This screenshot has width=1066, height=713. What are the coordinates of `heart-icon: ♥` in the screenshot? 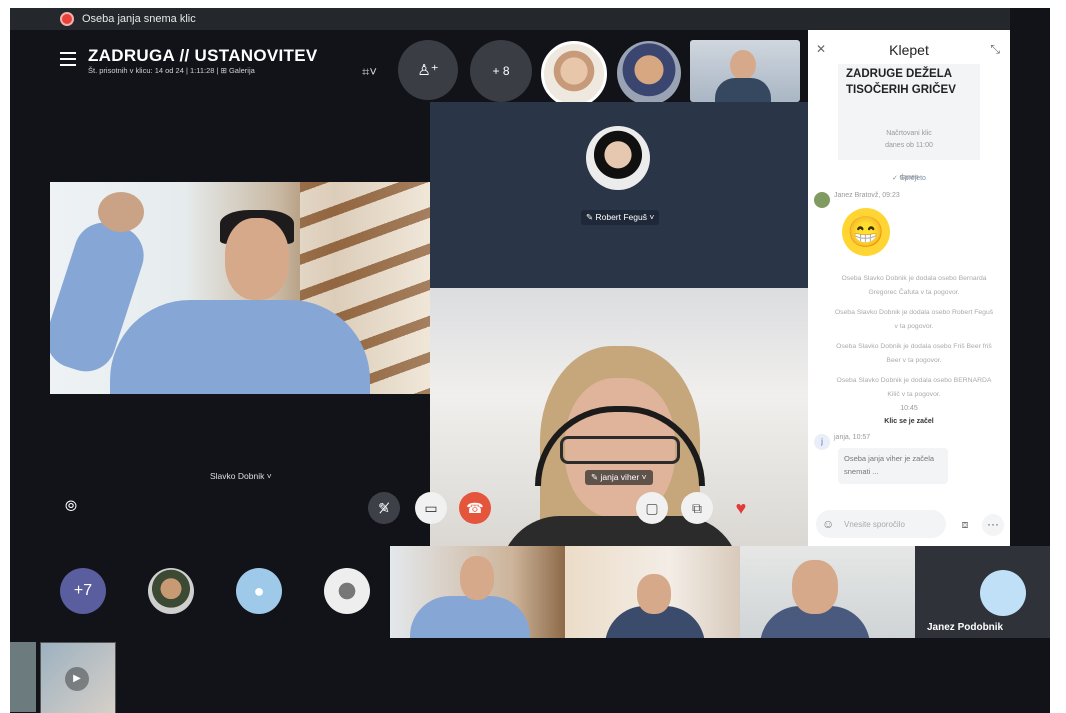 It's located at (741, 507).